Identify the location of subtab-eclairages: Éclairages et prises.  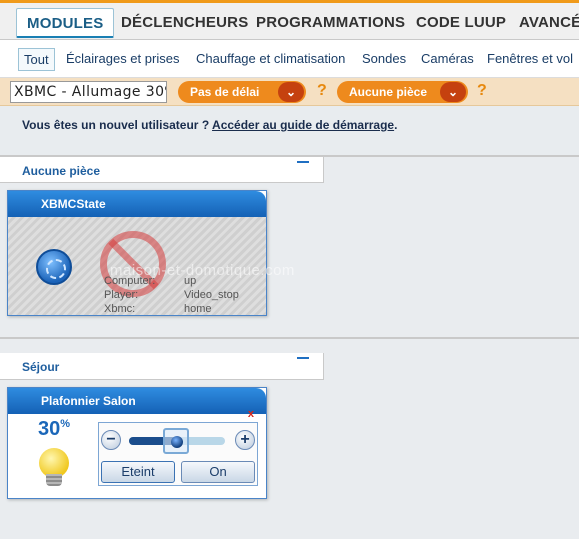
(122, 58).